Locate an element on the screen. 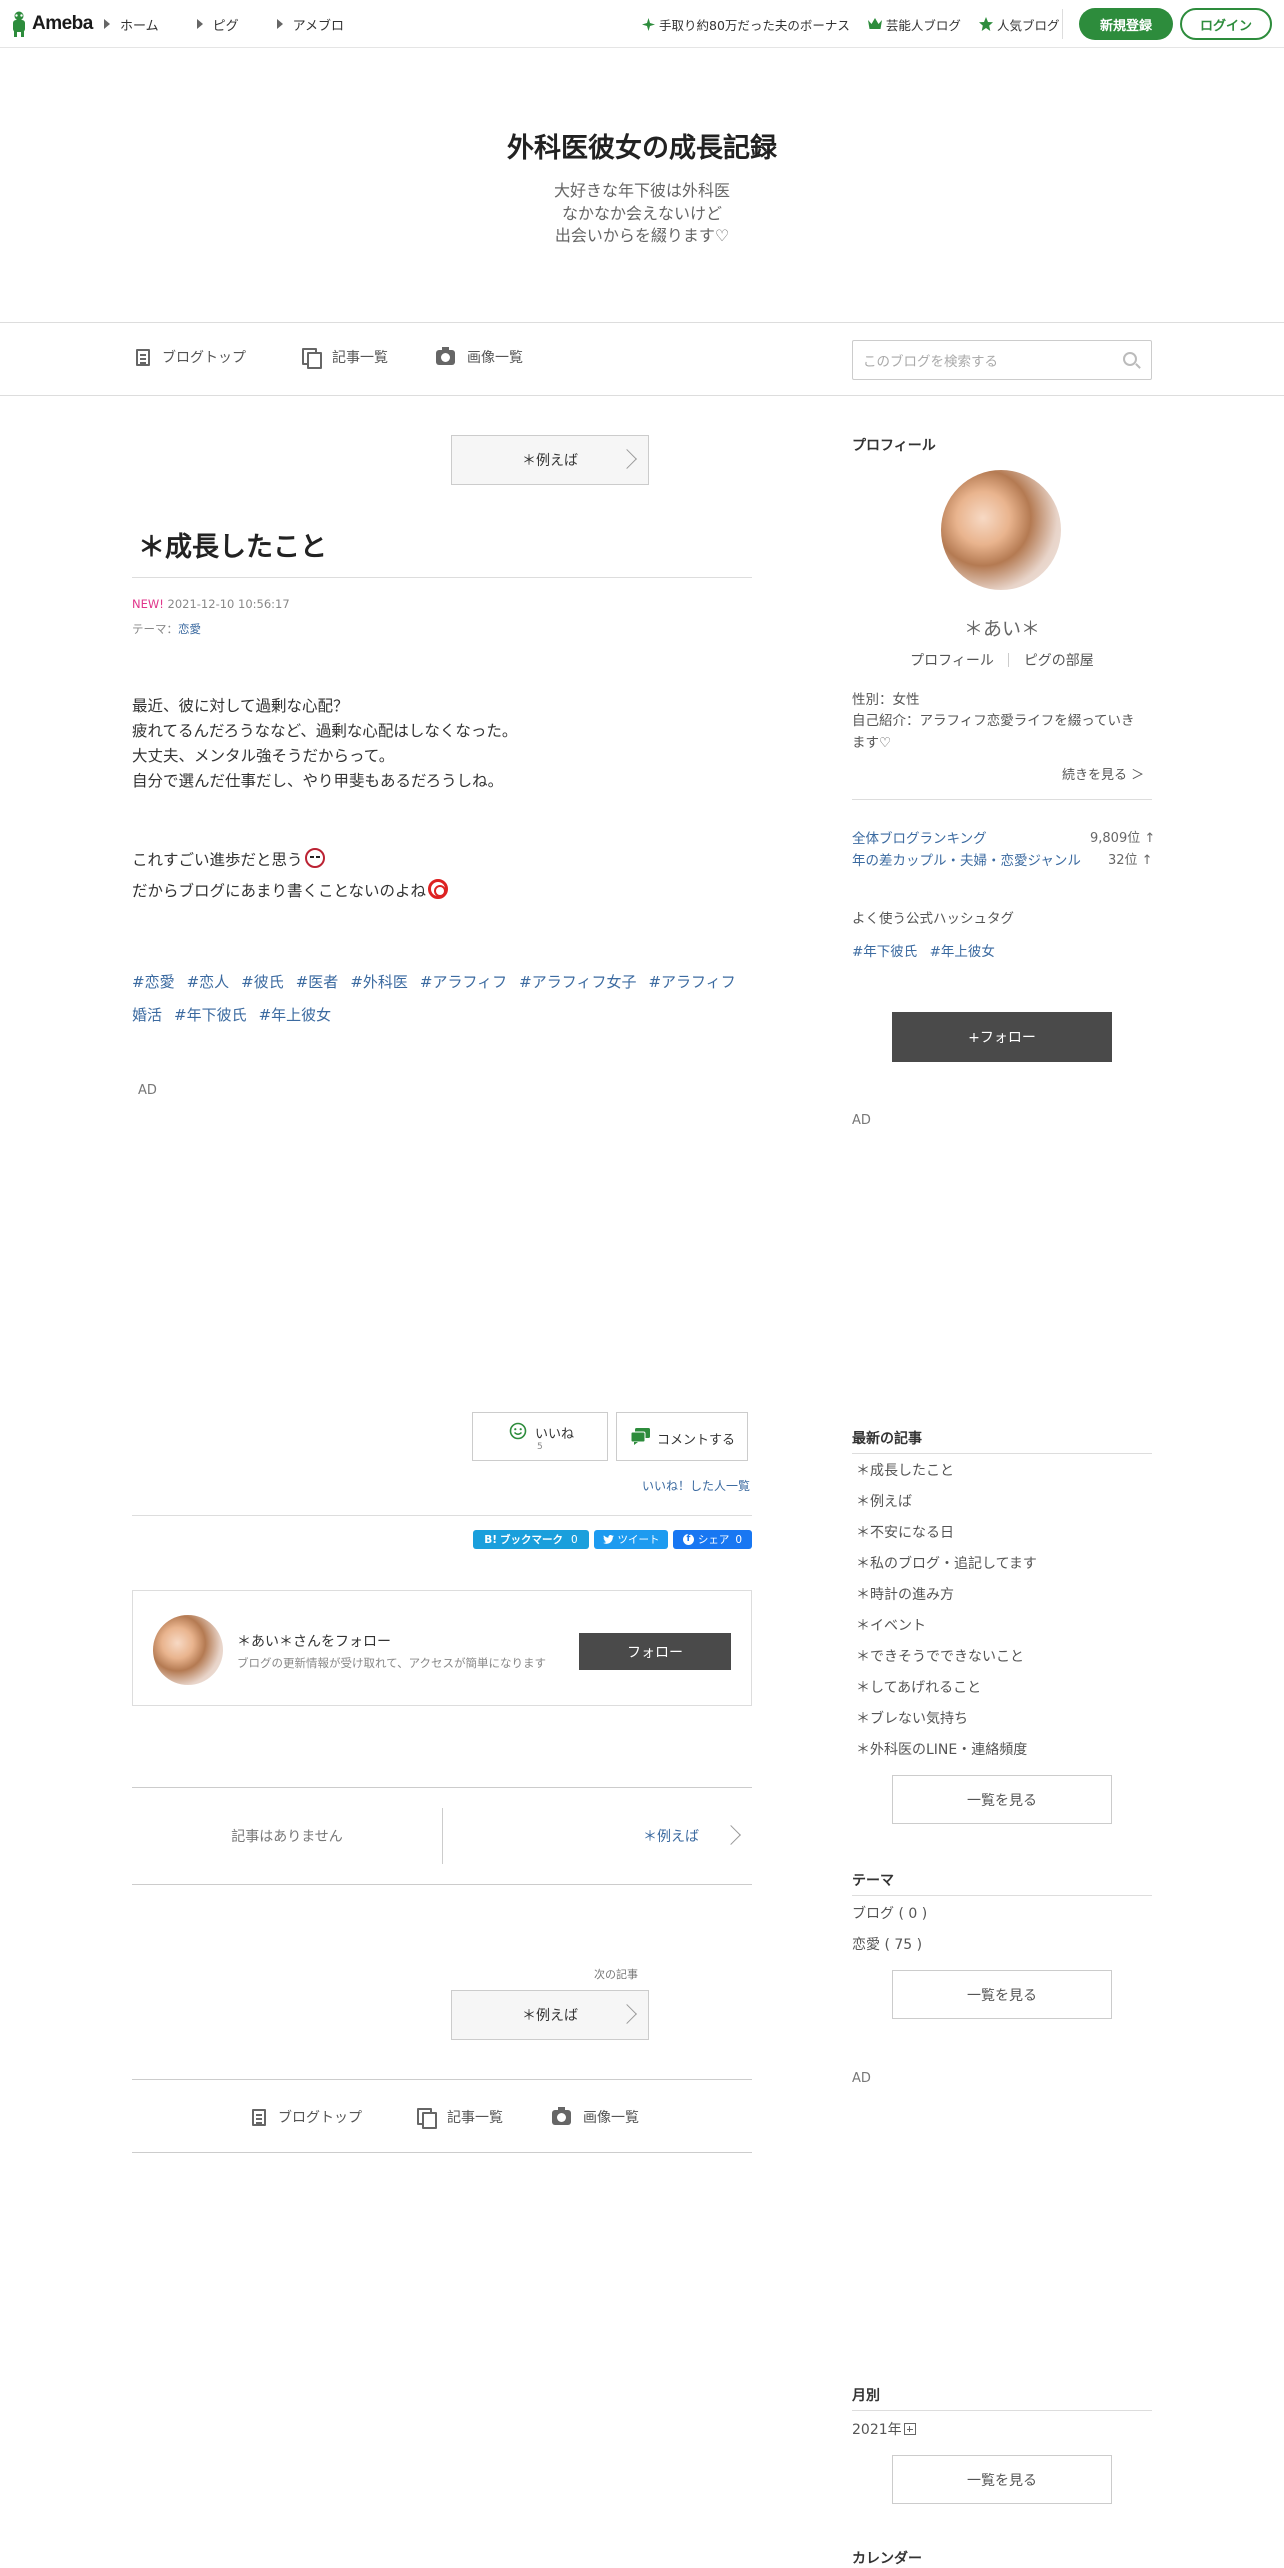 The height and width of the screenshot is (2568, 1284). follow-card-desc: ブログの更新情報が受け取れて、アクセスが簡単になります is located at coordinates (392, 1663).